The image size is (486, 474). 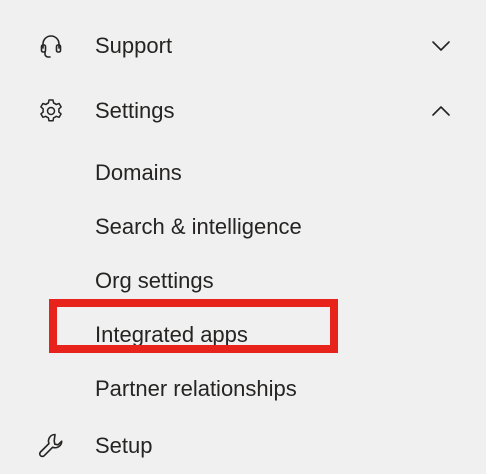 What do you see at coordinates (243, 46) in the screenshot?
I see `nav-item-support: Support` at bounding box center [243, 46].